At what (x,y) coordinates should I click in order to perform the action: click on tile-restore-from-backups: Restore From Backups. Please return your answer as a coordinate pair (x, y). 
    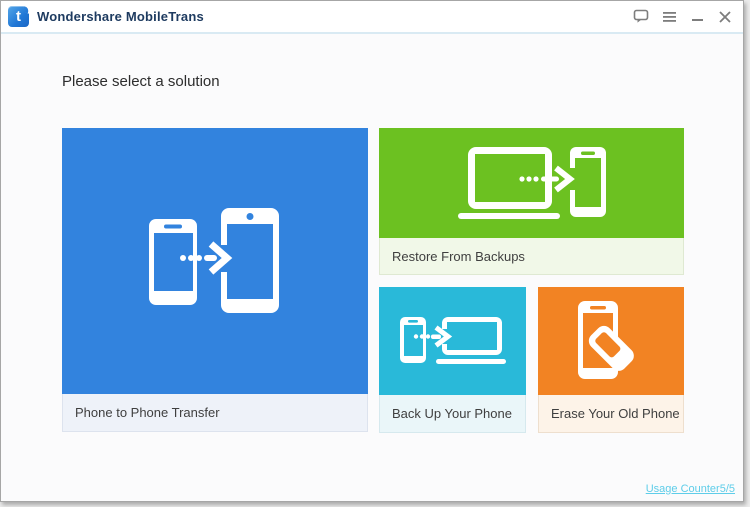
    Looking at the image, I should click on (531, 201).